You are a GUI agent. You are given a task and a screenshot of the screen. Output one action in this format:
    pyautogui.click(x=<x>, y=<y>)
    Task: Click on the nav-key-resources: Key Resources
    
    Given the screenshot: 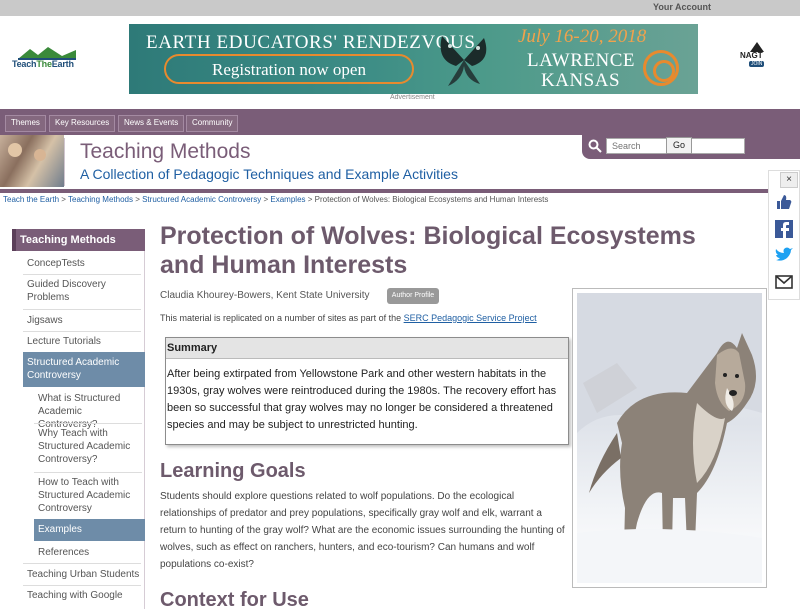 What is the action you would take?
    pyautogui.click(x=82, y=123)
    